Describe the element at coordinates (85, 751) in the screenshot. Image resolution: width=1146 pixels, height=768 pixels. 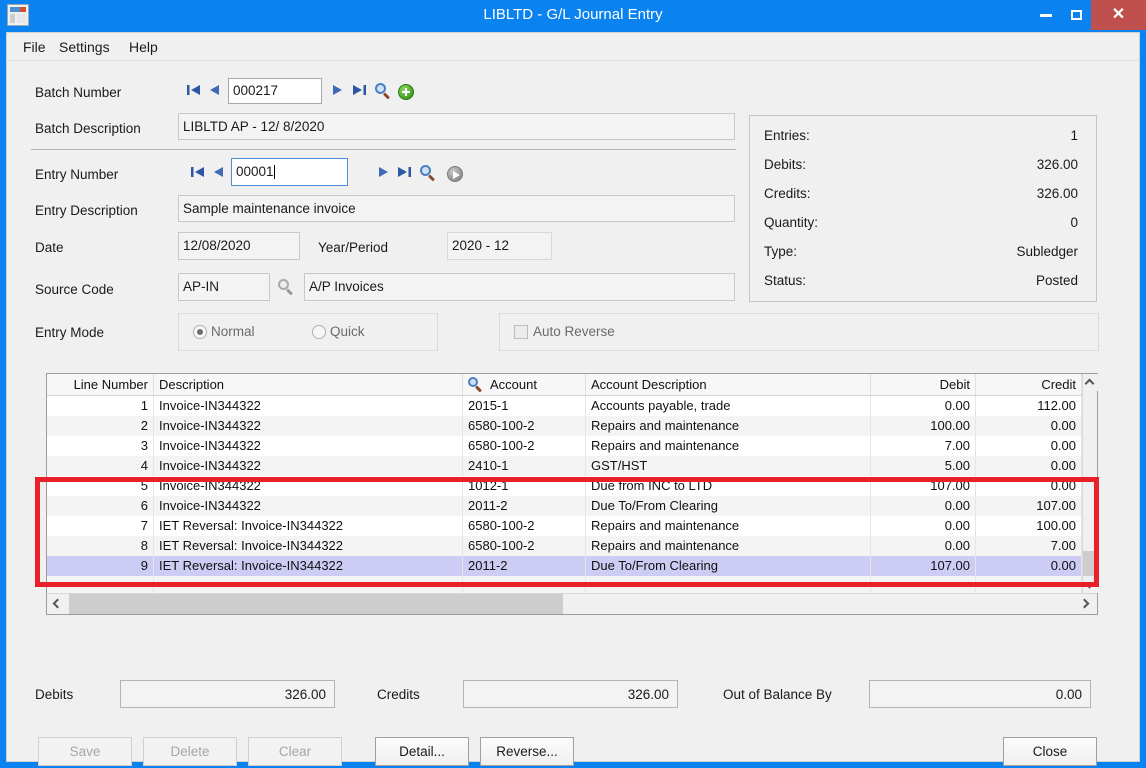
I see `save-button: Save` at that location.